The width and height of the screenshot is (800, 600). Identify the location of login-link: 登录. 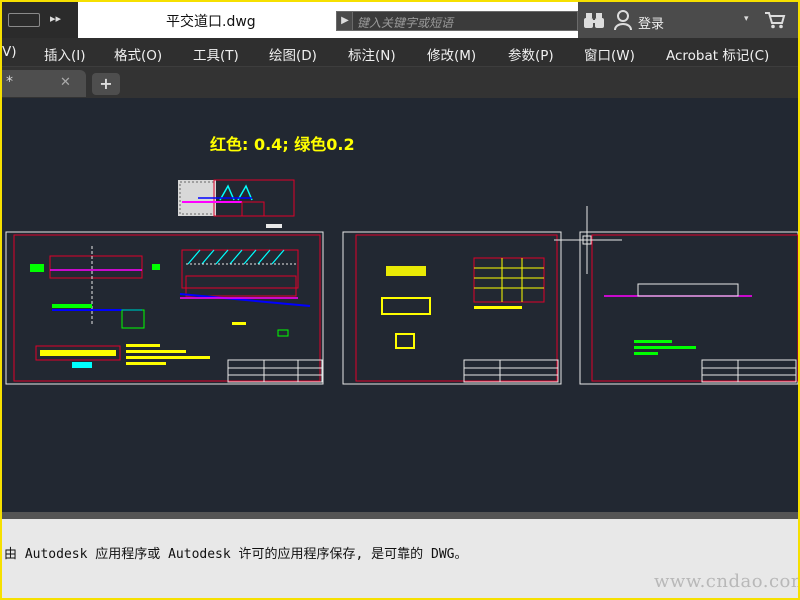
(651, 22).